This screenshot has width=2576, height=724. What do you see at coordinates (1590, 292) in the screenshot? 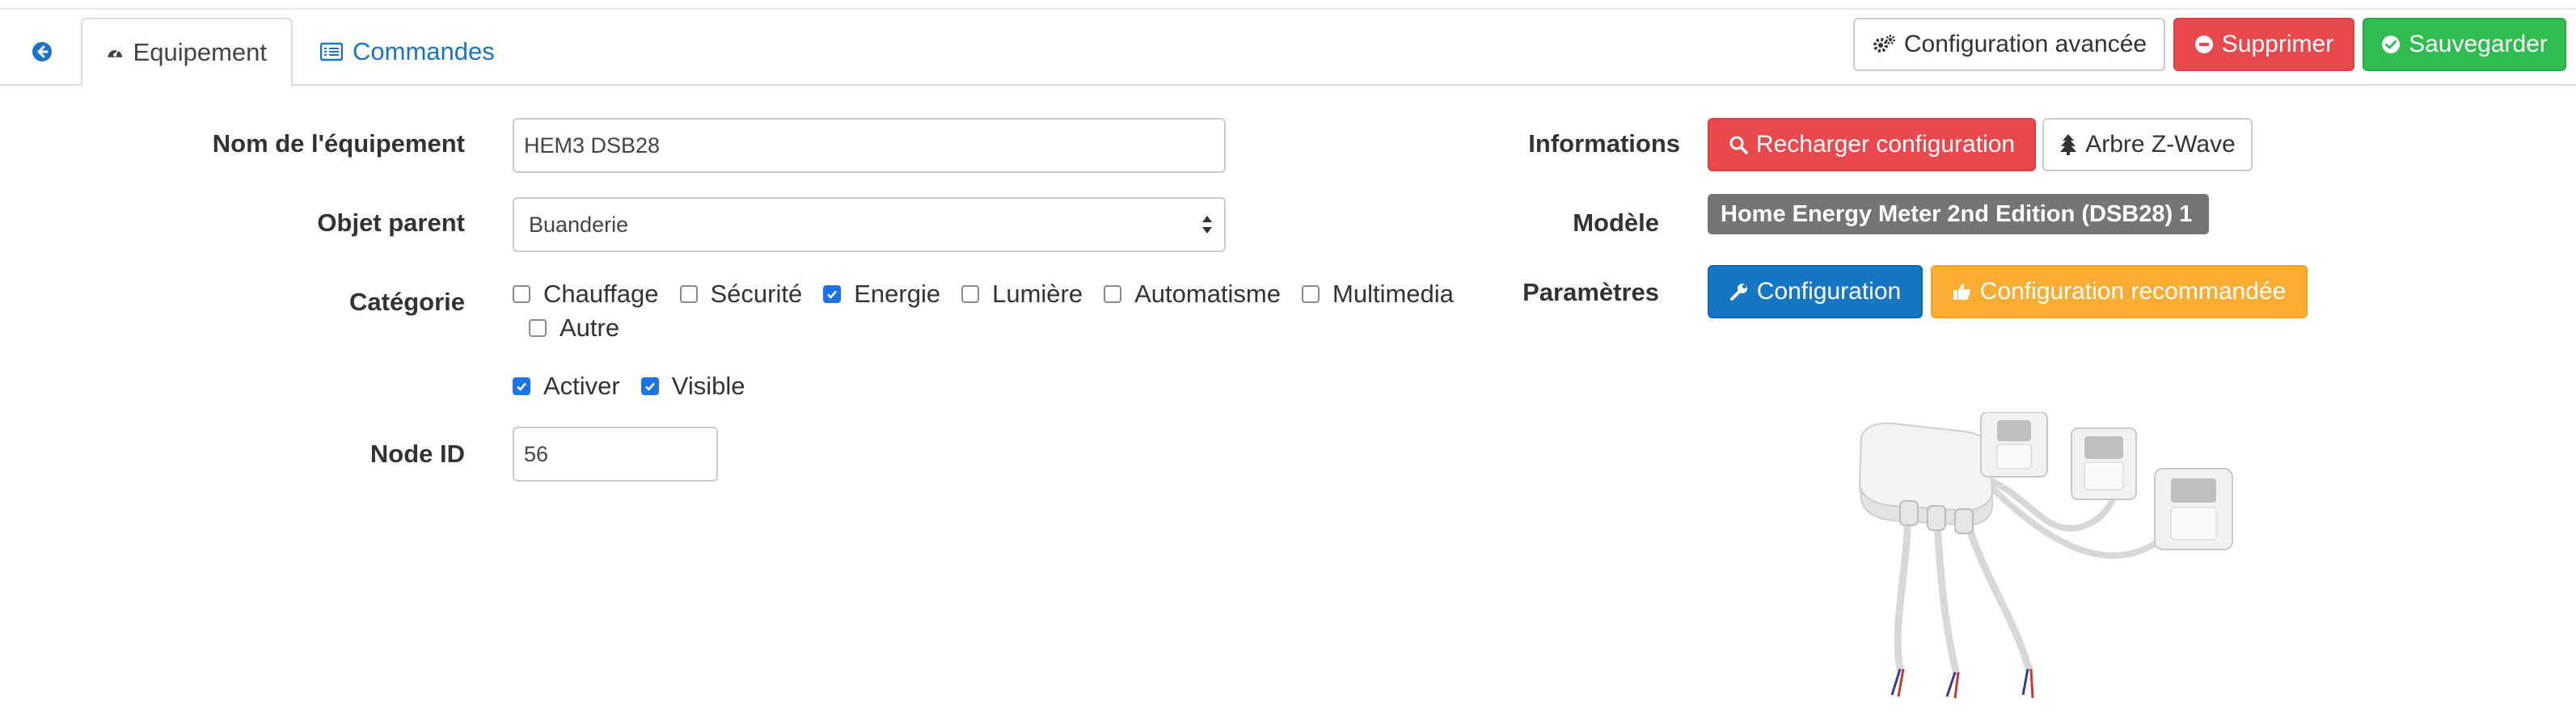
I see `params-label: Paramètres` at bounding box center [1590, 292].